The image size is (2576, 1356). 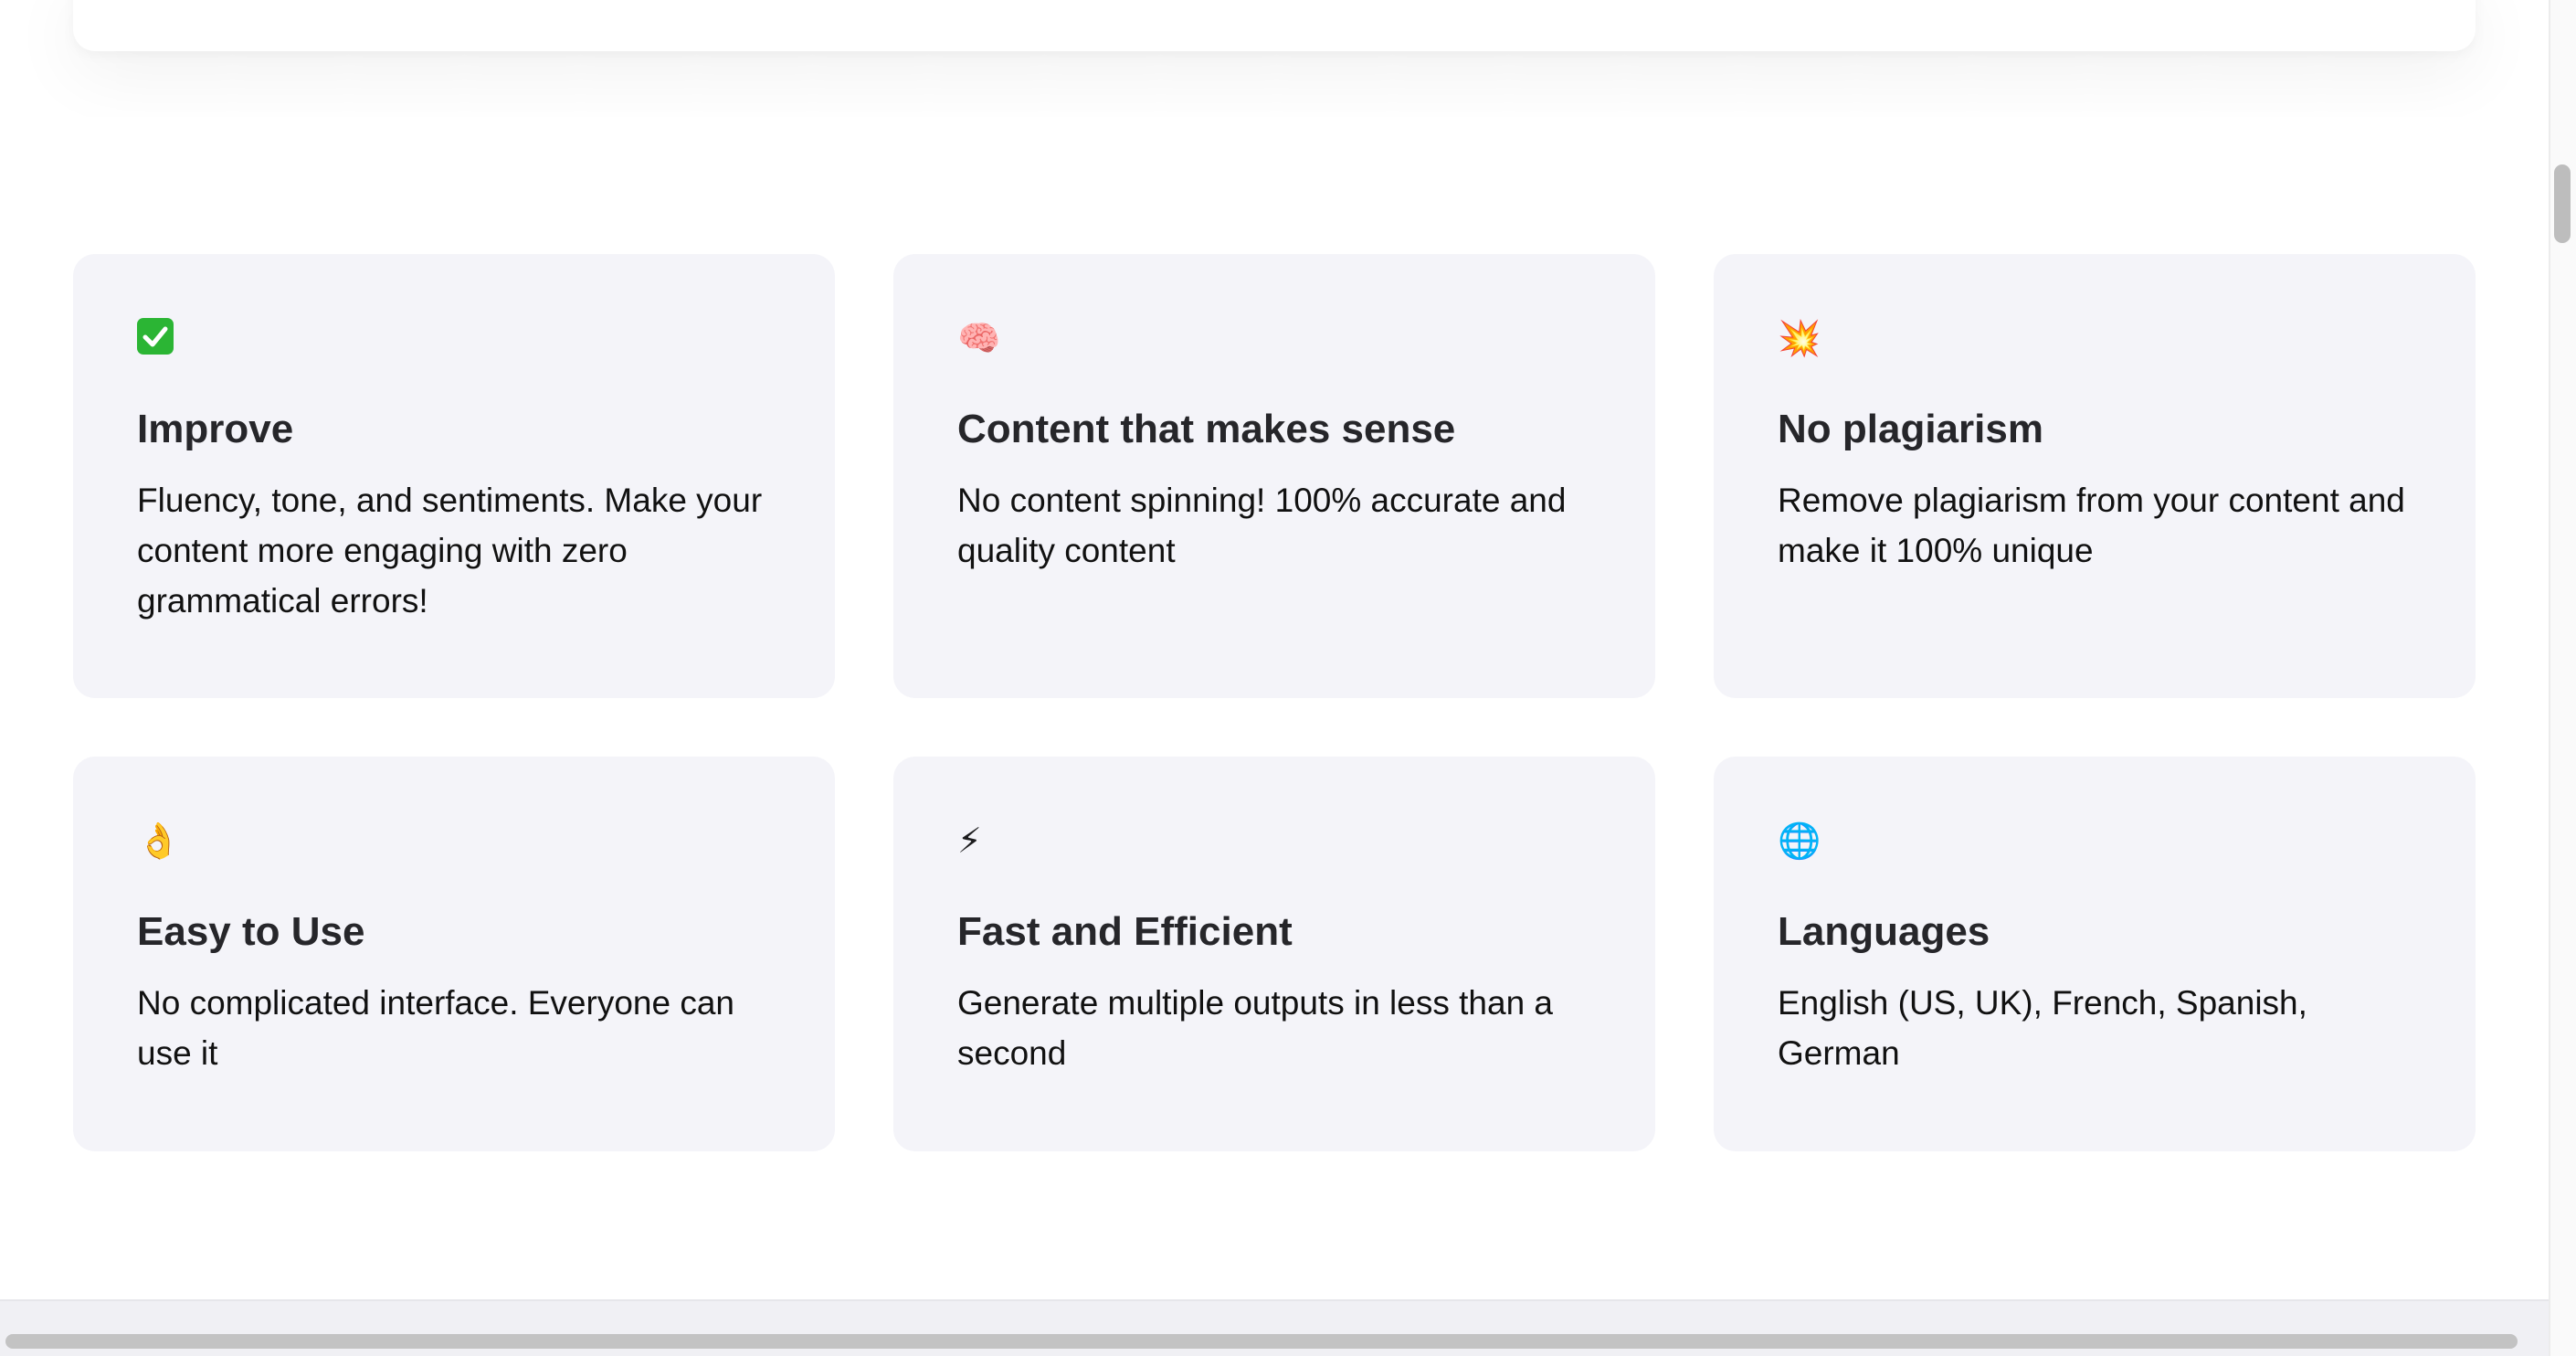 What do you see at coordinates (2562, 204) in the screenshot?
I see `vertical-scrollbar-thumb` at bounding box center [2562, 204].